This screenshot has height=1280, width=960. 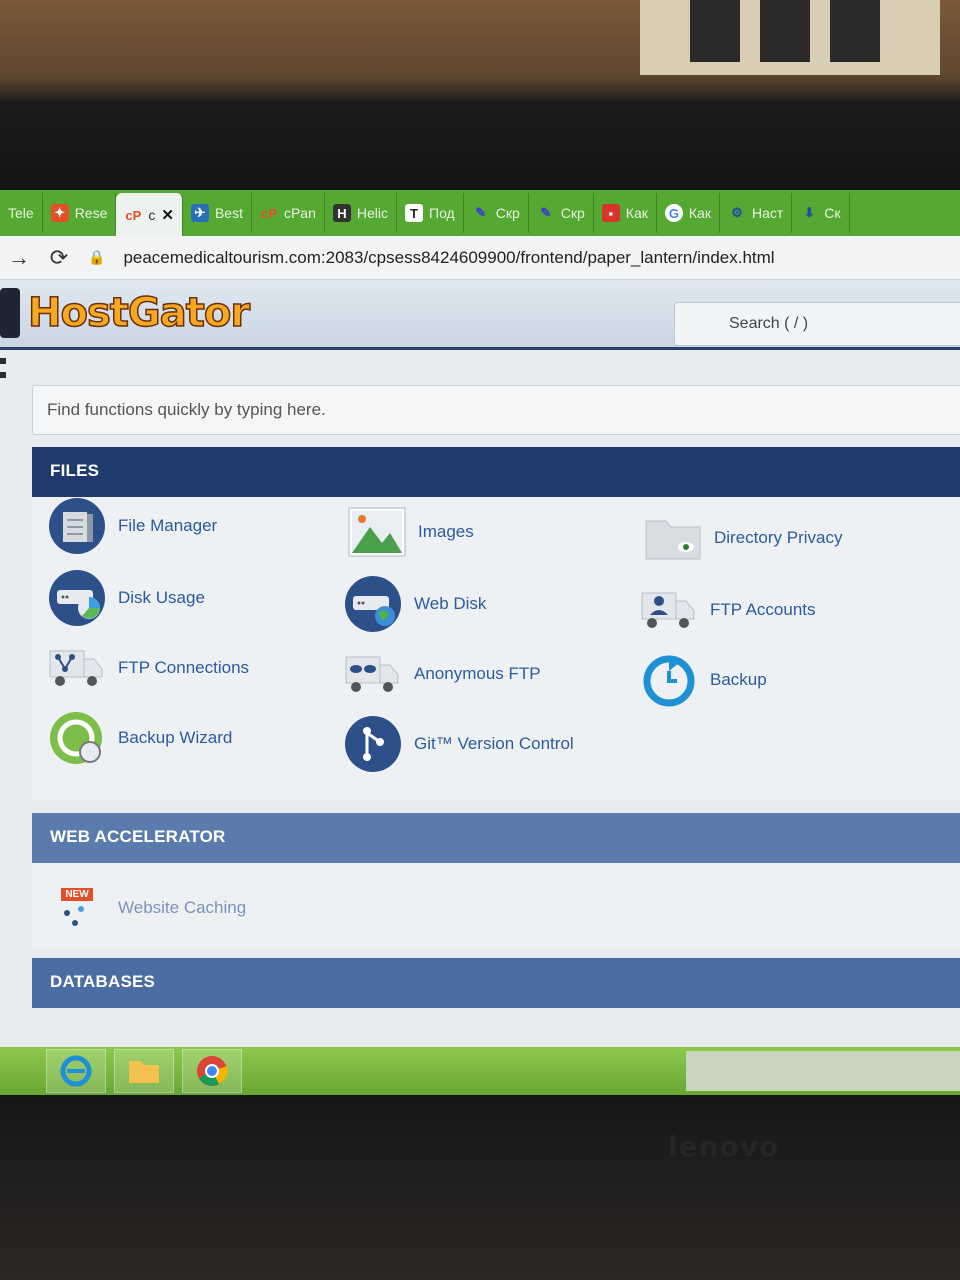 I want to click on tab-reseller: ✦ Rese, so click(x=80, y=213).